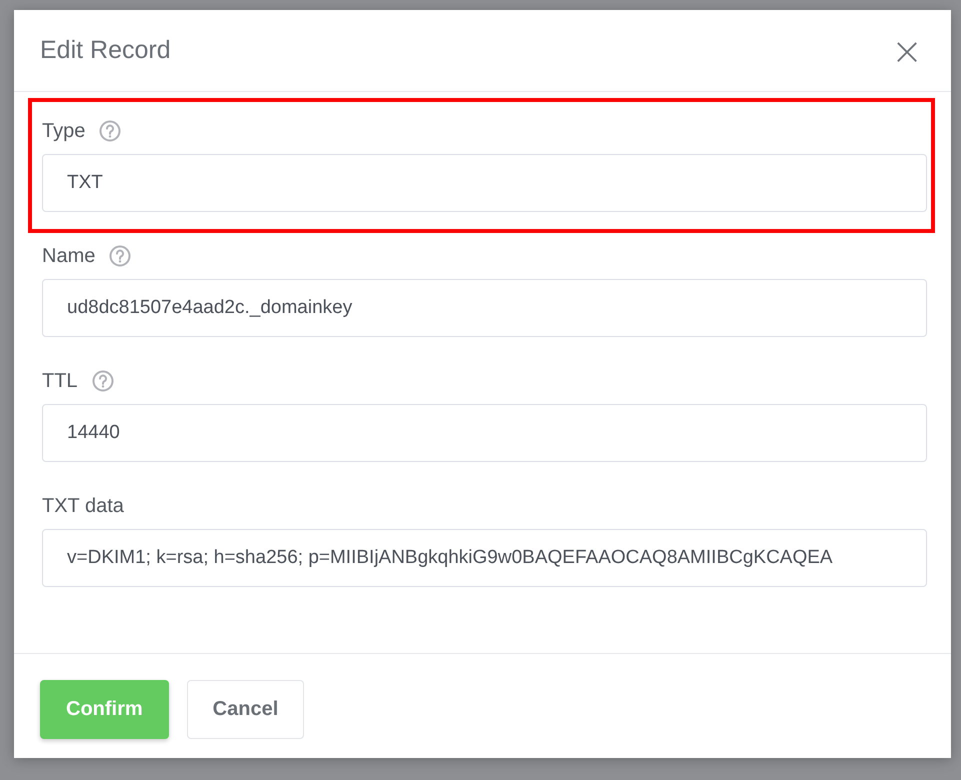 The image size is (961, 780). I want to click on dialog-title: Edit Record, so click(105, 50).